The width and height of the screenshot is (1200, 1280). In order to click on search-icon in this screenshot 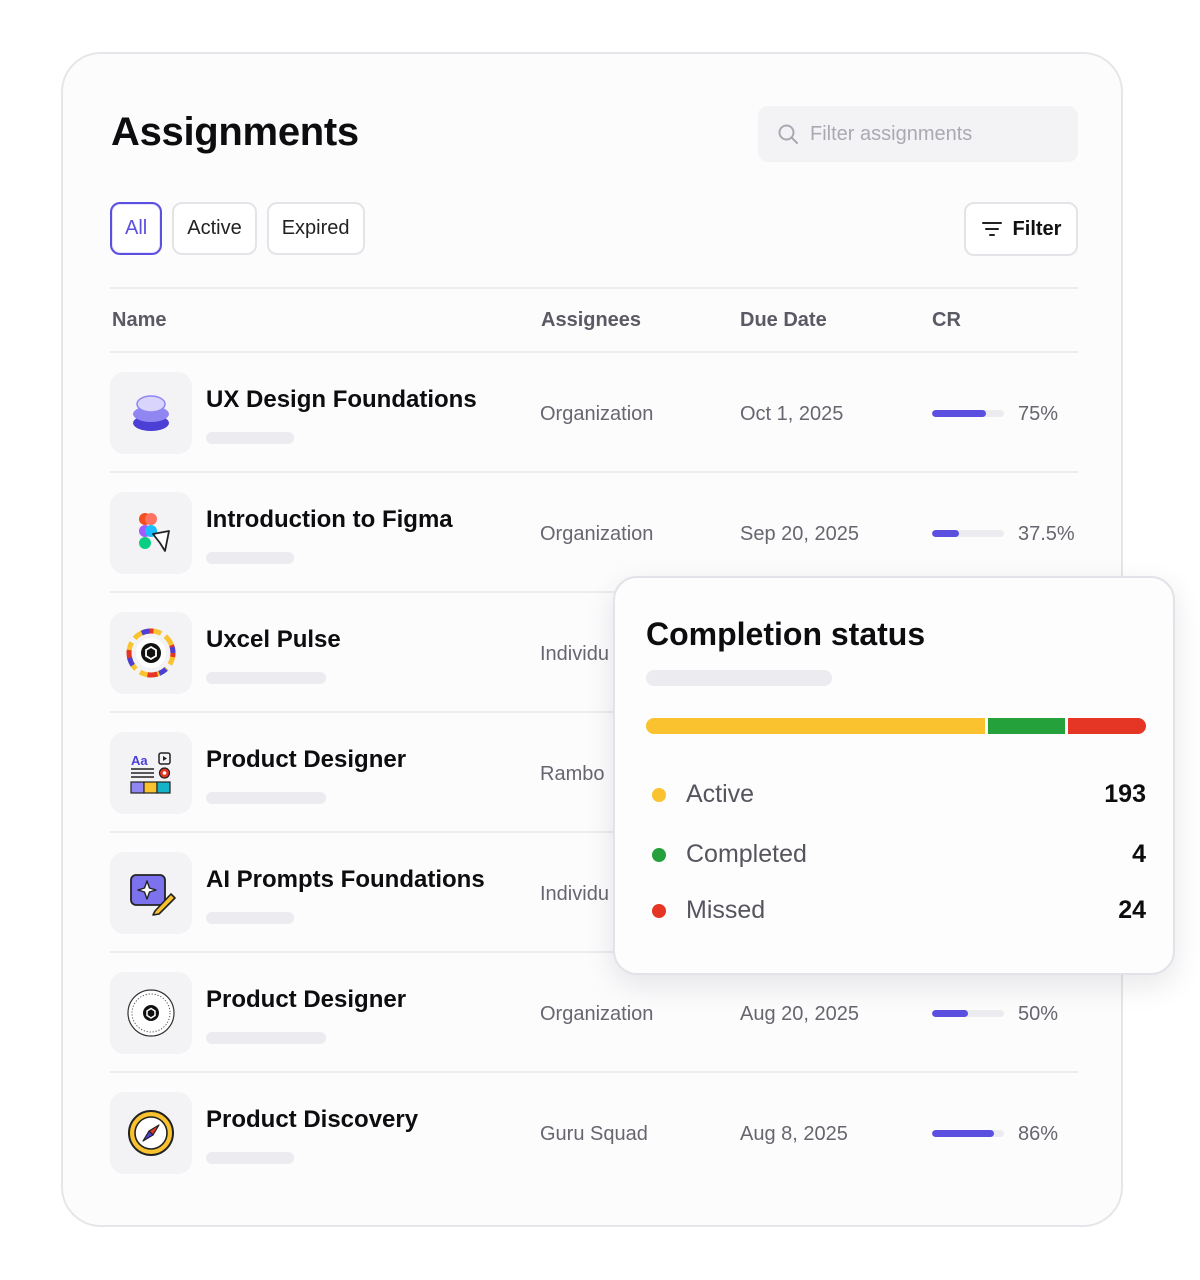, I will do `click(788, 134)`.